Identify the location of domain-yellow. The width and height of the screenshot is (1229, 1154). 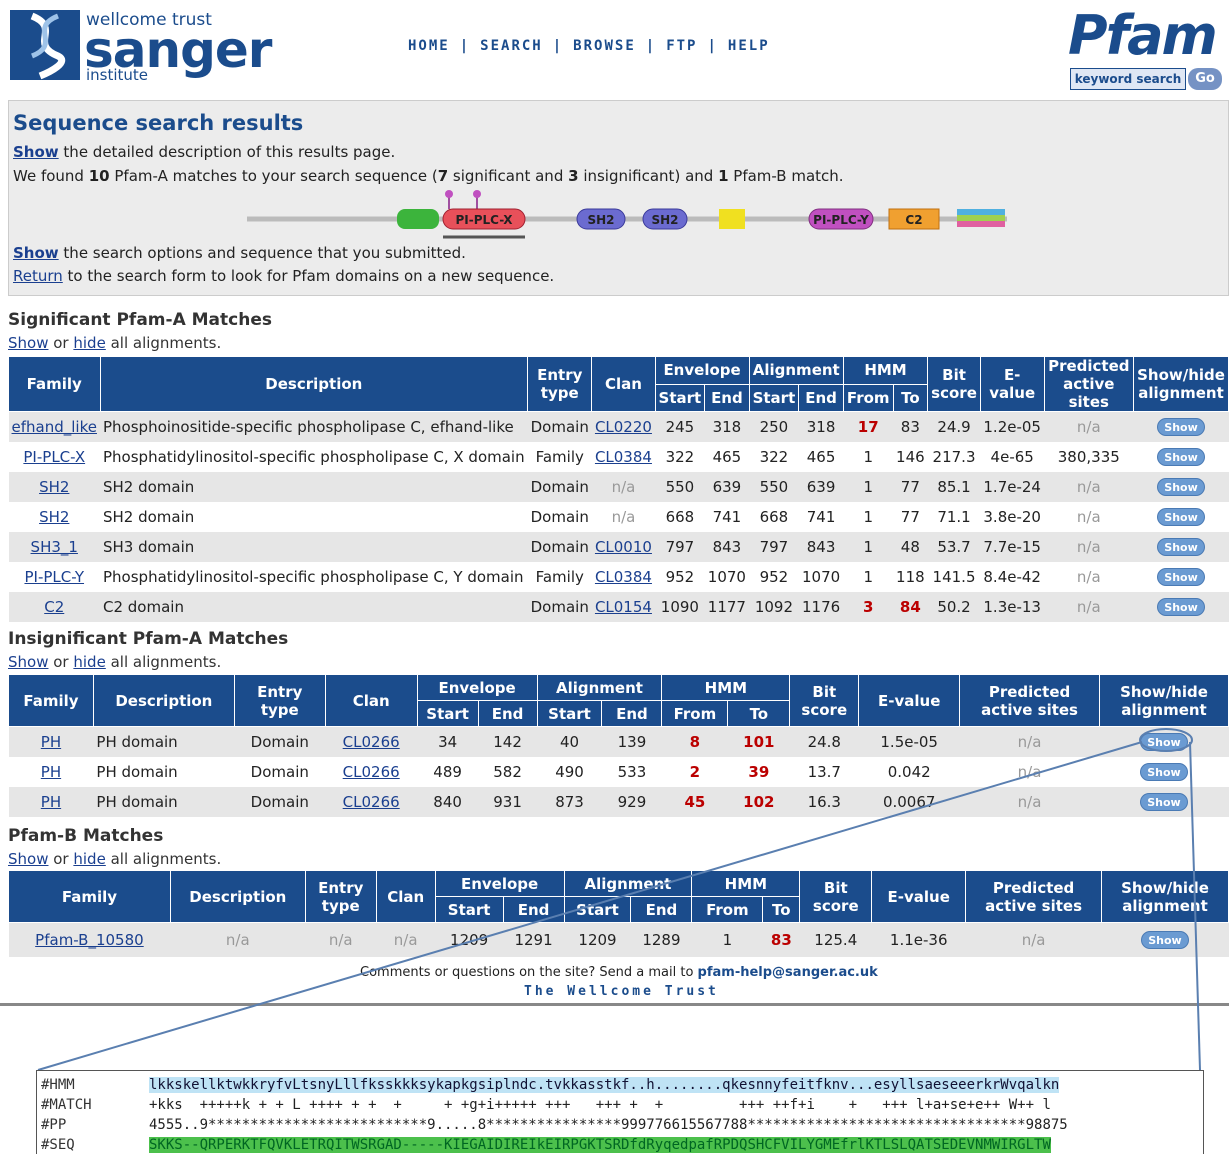
(732, 219).